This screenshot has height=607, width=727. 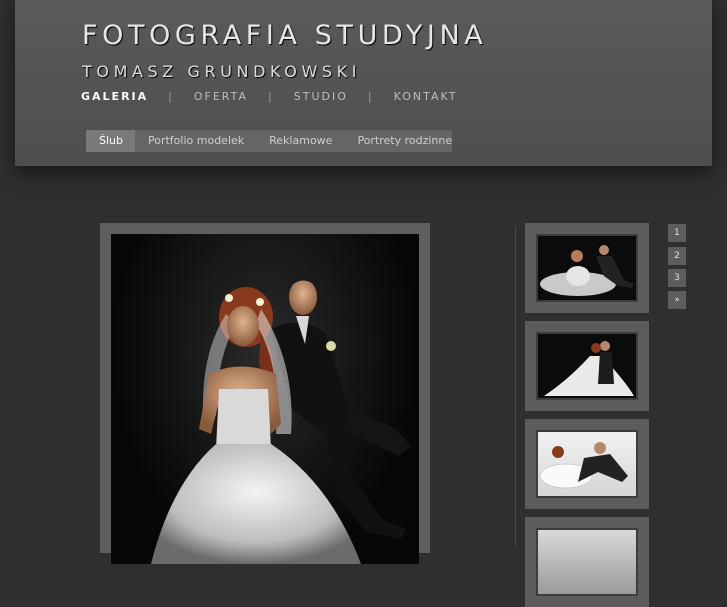 What do you see at coordinates (677, 300) in the screenshot?
I see `next-page-button: »` at bounding box center [677, 300].